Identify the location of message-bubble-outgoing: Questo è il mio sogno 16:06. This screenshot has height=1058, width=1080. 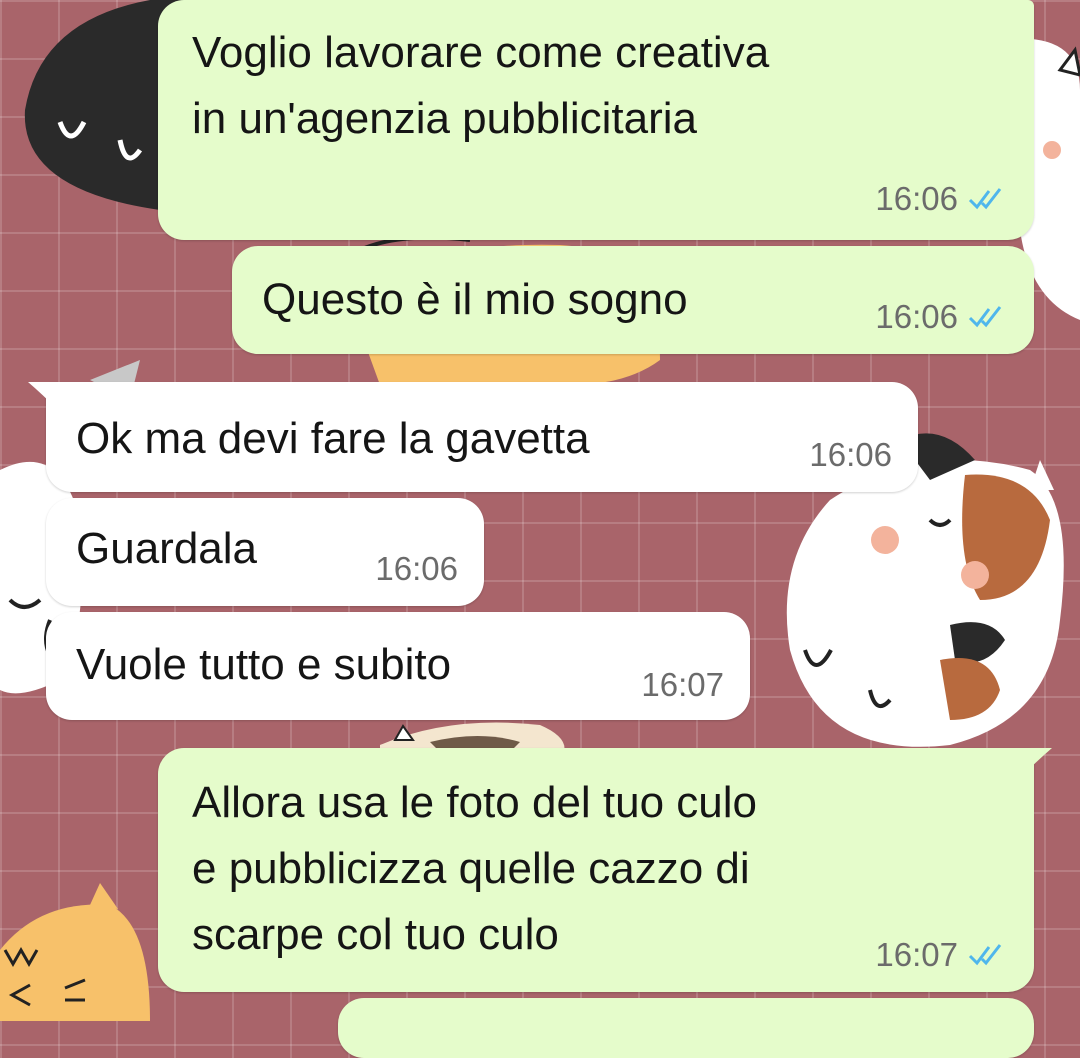
(633, 300).